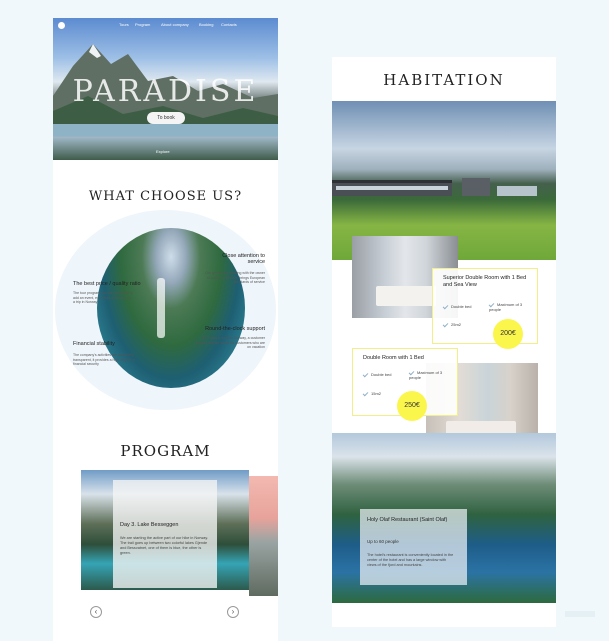  What do you see at coordinates (142, 24) in the screenshot?
I see `nav-item-program: Program` at bounding box center [142, 24].